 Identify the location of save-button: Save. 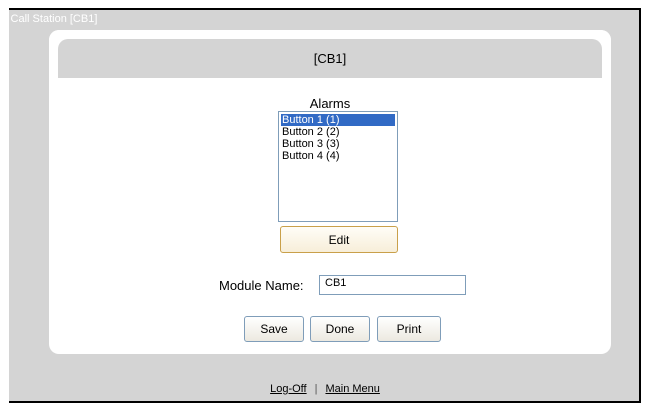
(274, 329).